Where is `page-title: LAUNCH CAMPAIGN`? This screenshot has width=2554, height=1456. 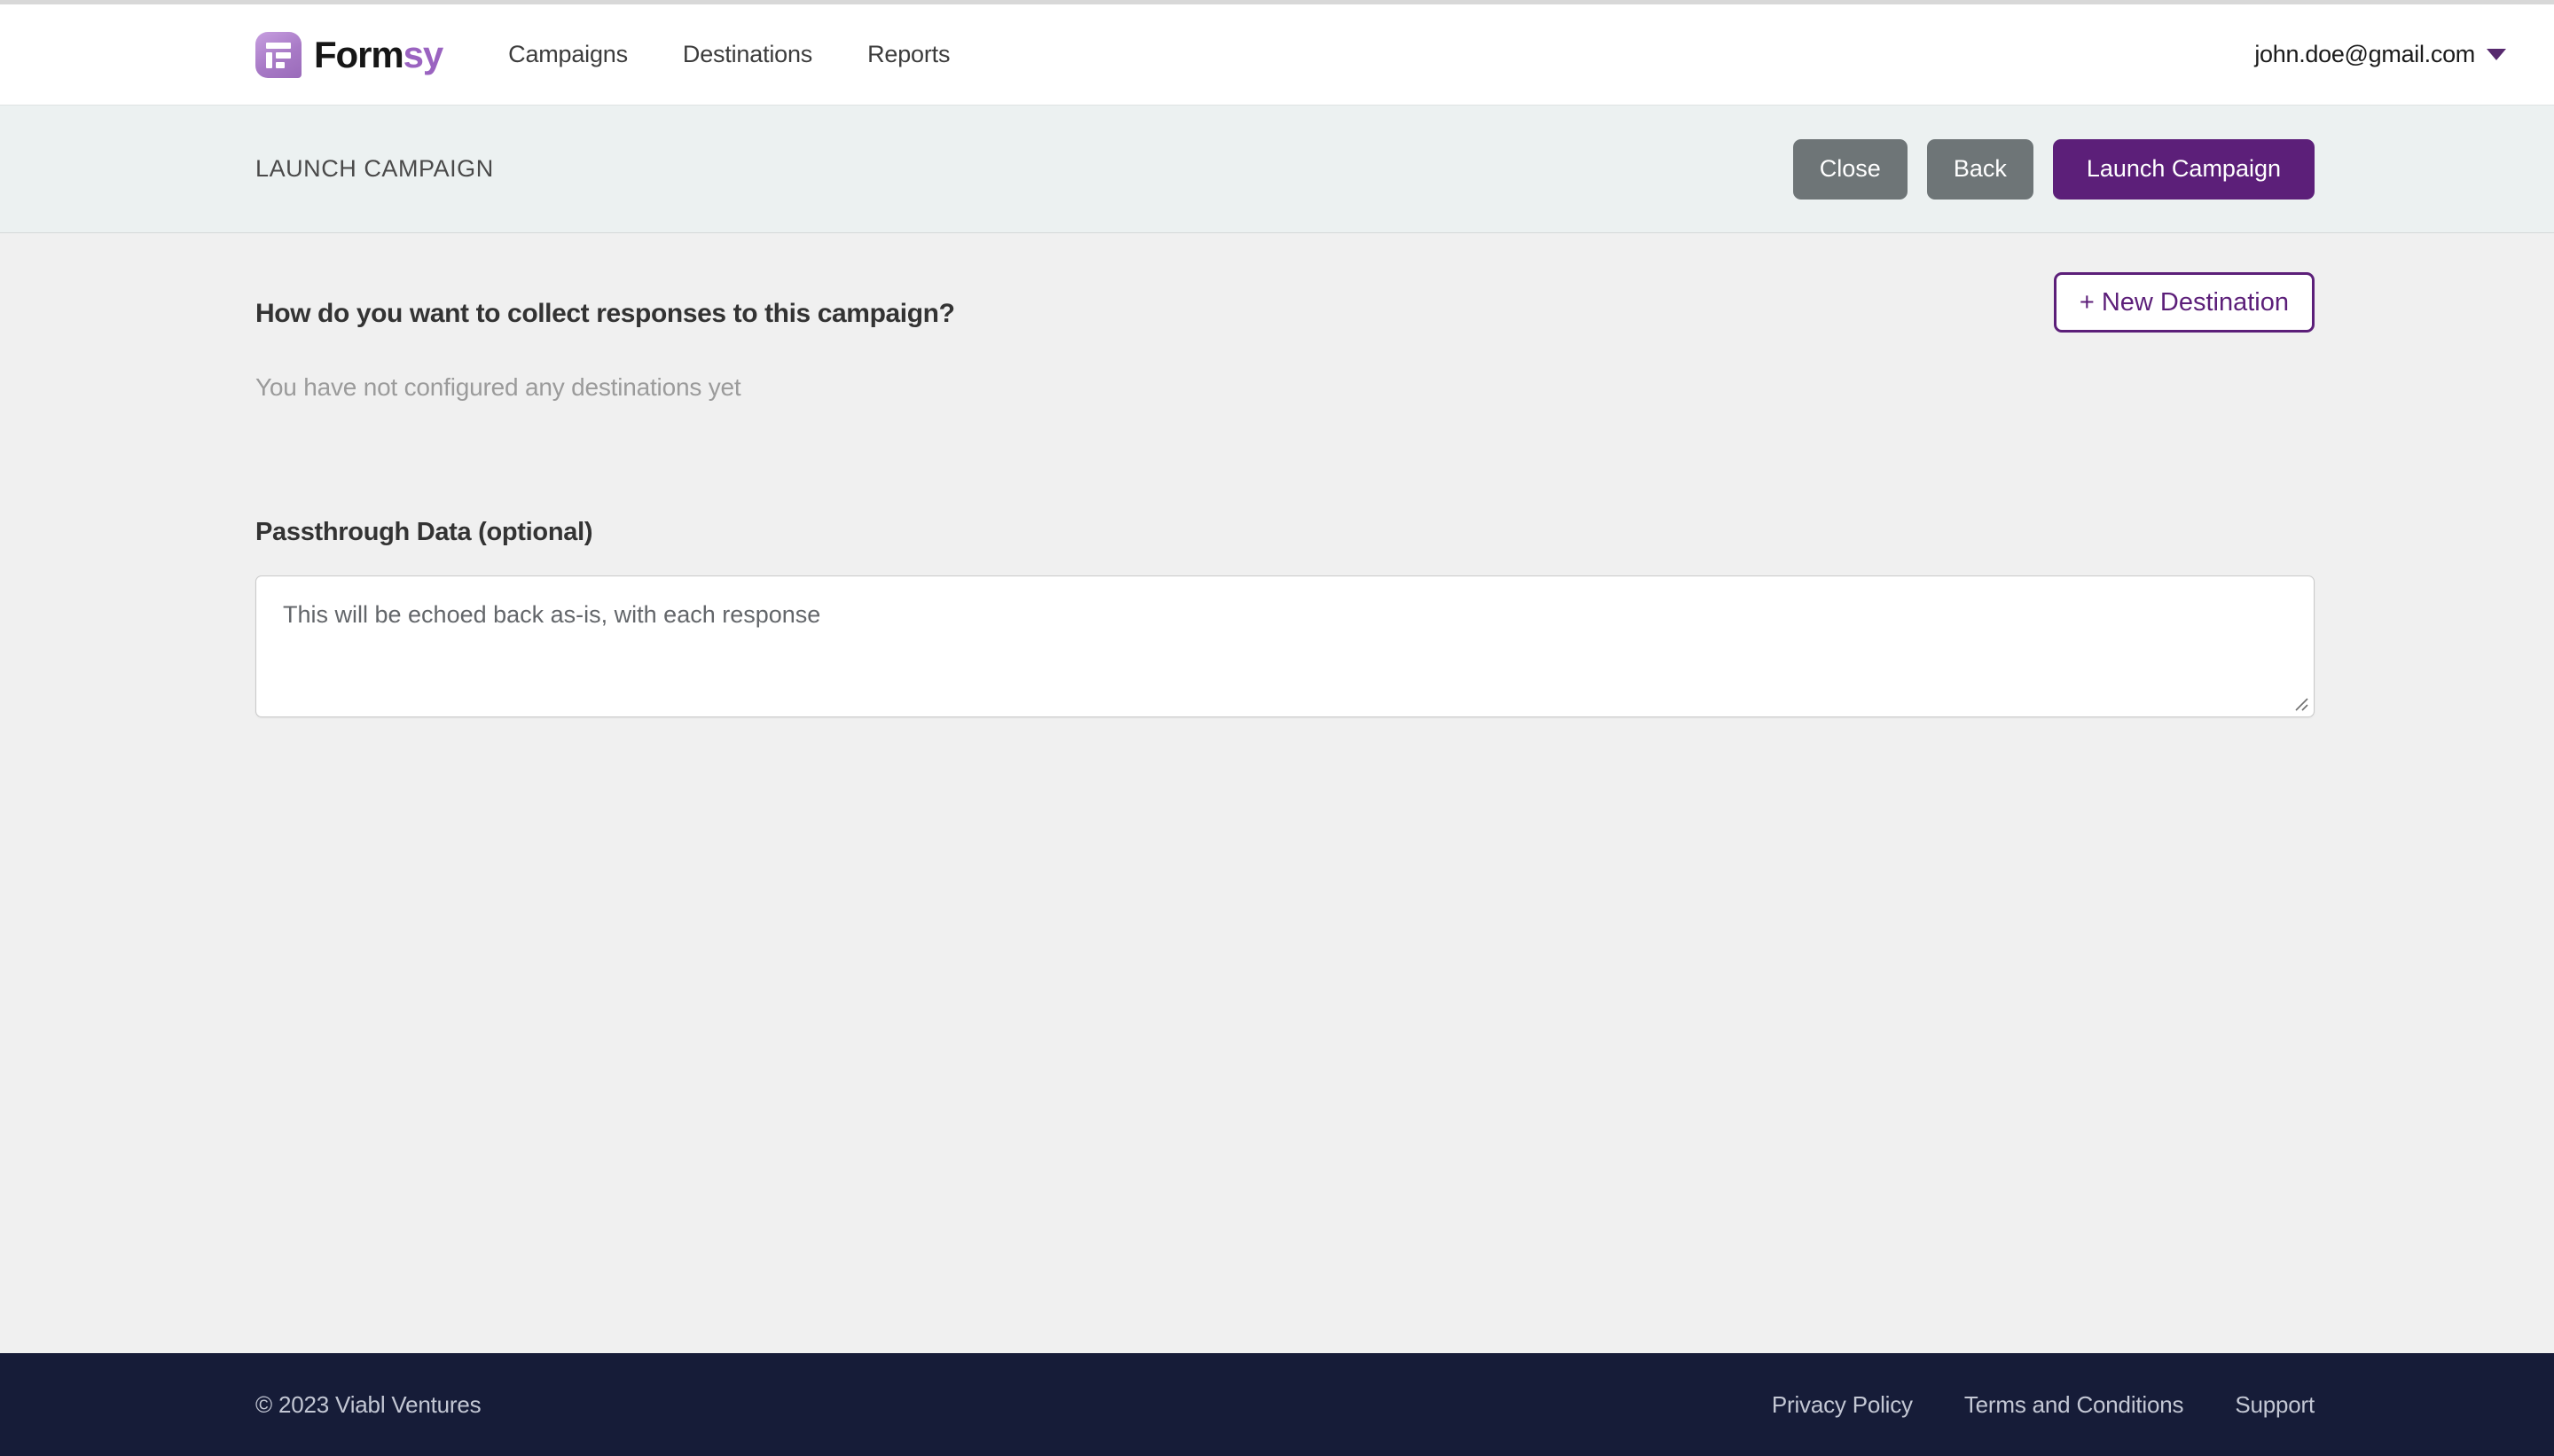 page-title: LAUNCH CAMPAIGN is located at coordinates (374, 168).